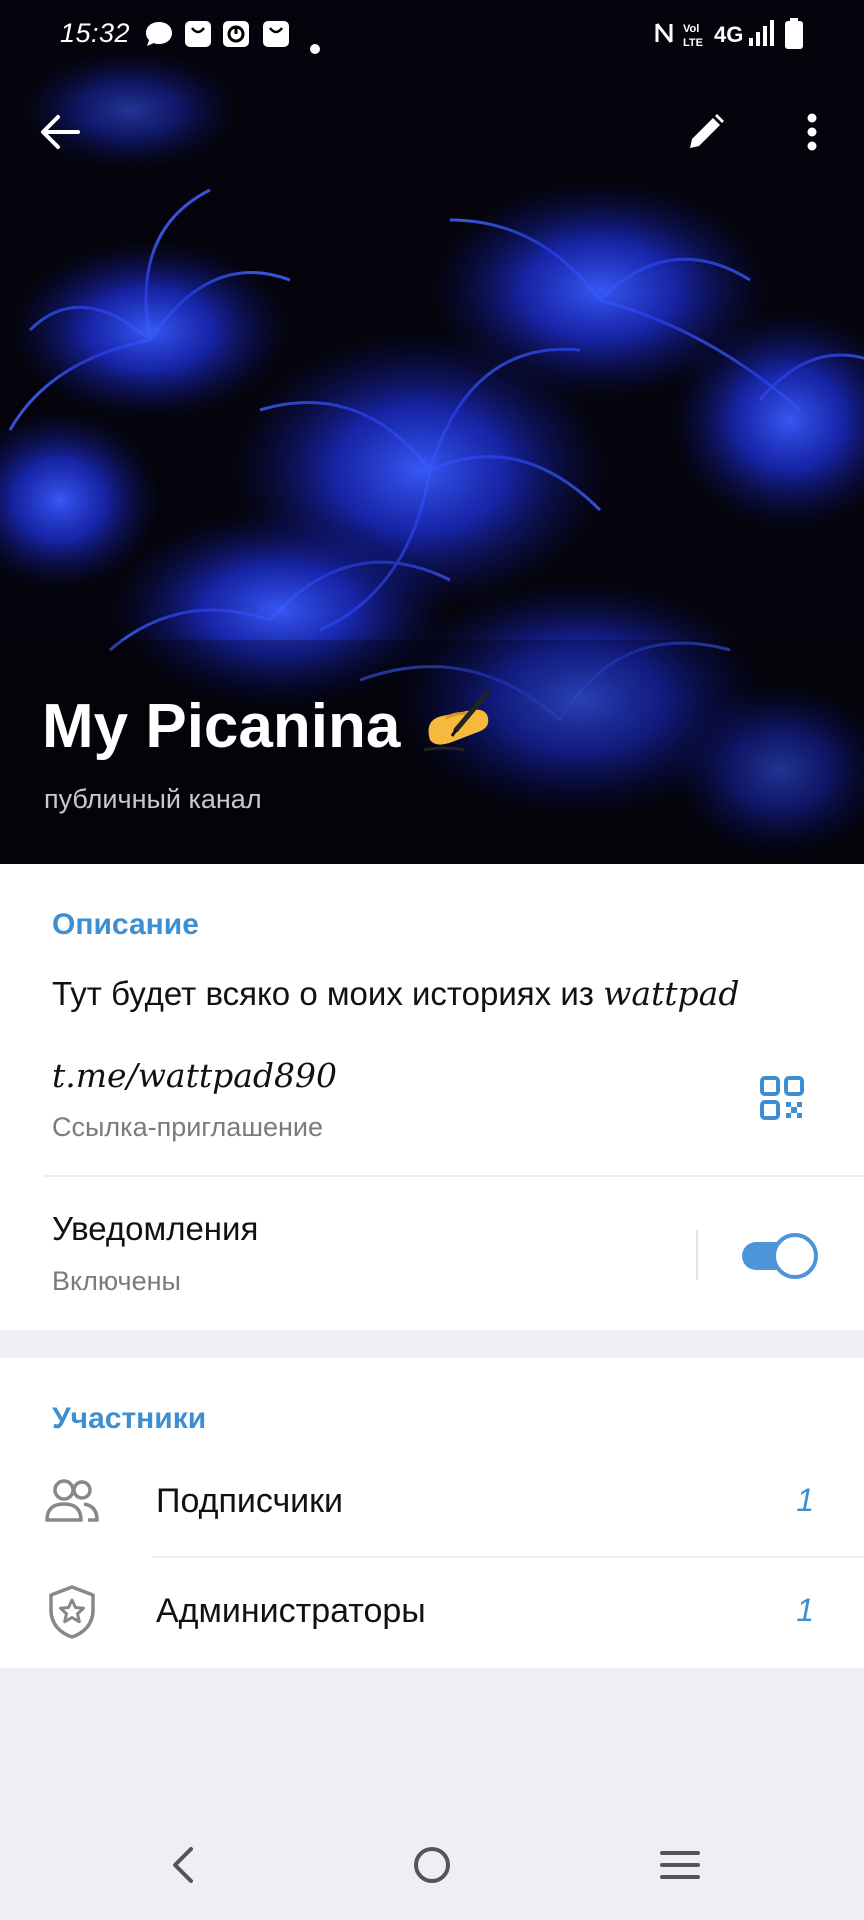  Describe the element at coordinates (188, 1127) in the screenshot. I see `invite-link-caption: Ссылка-приглашение` at that location.